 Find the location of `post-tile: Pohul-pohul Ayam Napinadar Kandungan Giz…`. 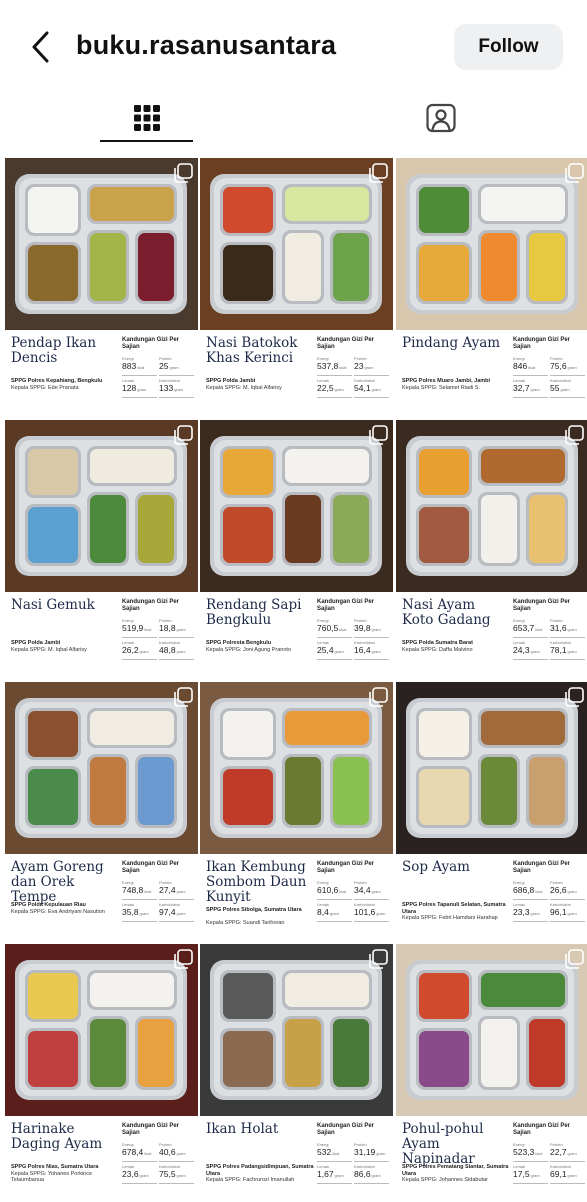

post-tile: Pohul-pohul Ayam Napinadar Kandungan Giz… is located at coordinates (491, 1073).